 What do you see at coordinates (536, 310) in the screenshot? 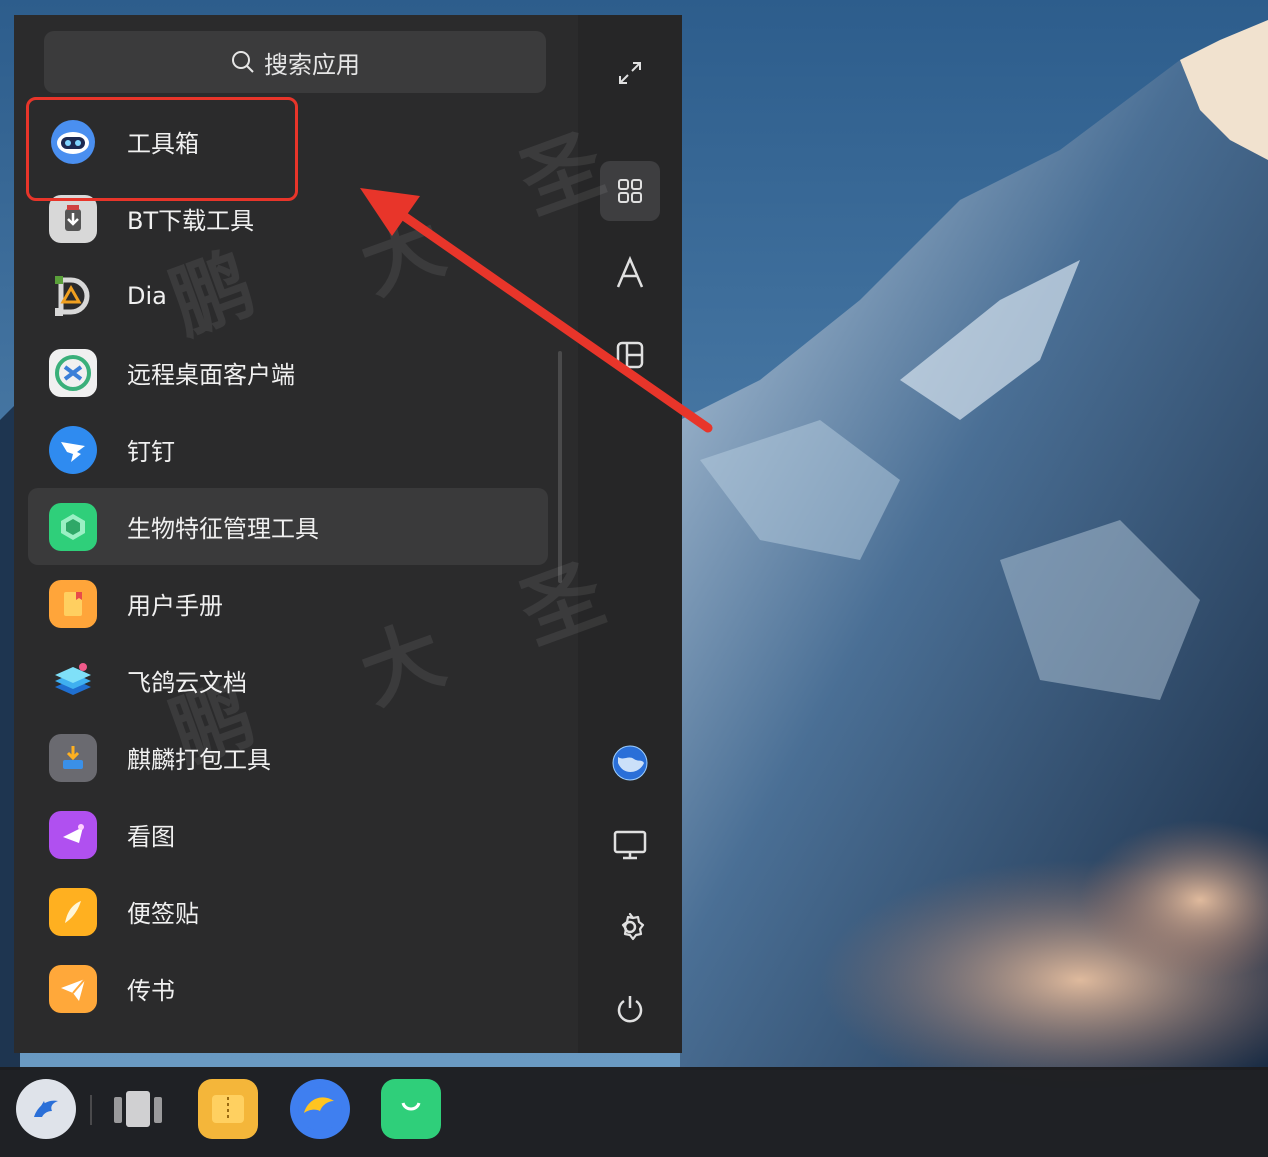
I see `annotation-arrow` at bounding box center [536, 310].